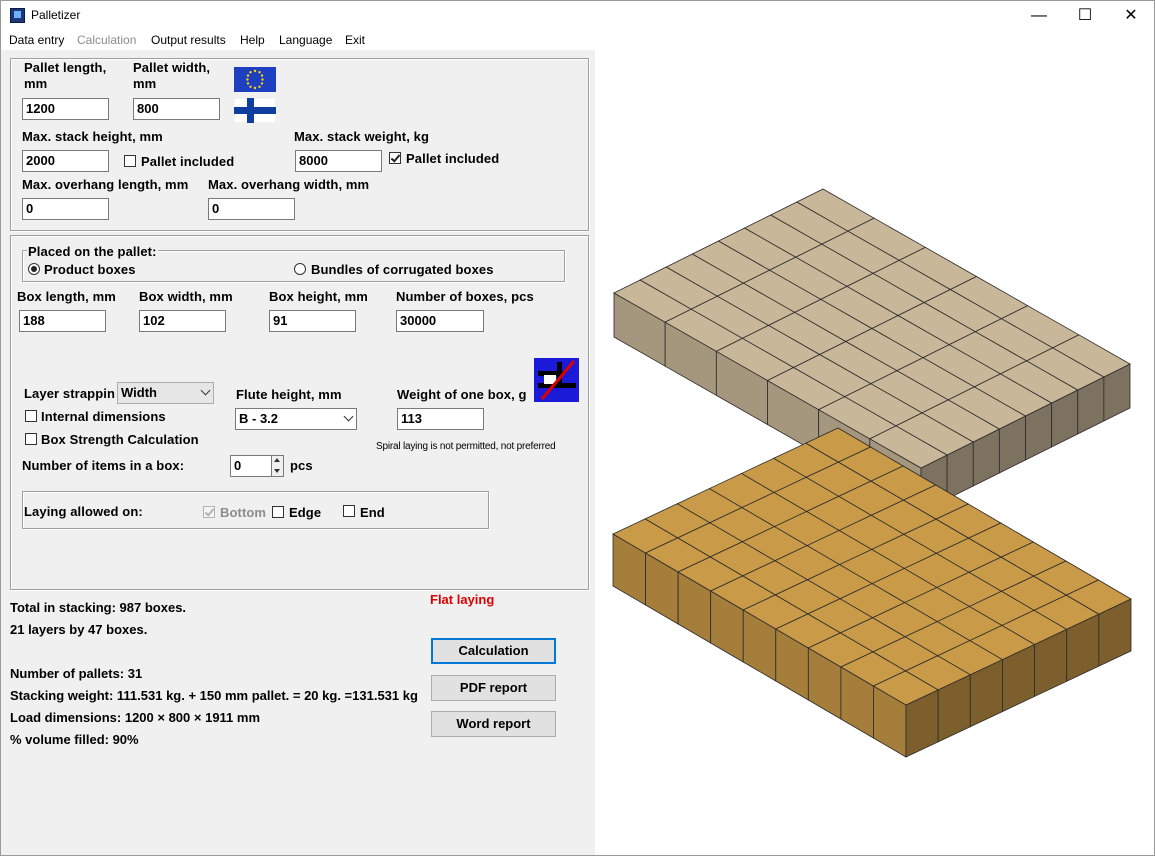  What do you see at coordinates (182, 321) in the screenshot?
I see `box-width-input: 102` at bounding box center [182, 321].